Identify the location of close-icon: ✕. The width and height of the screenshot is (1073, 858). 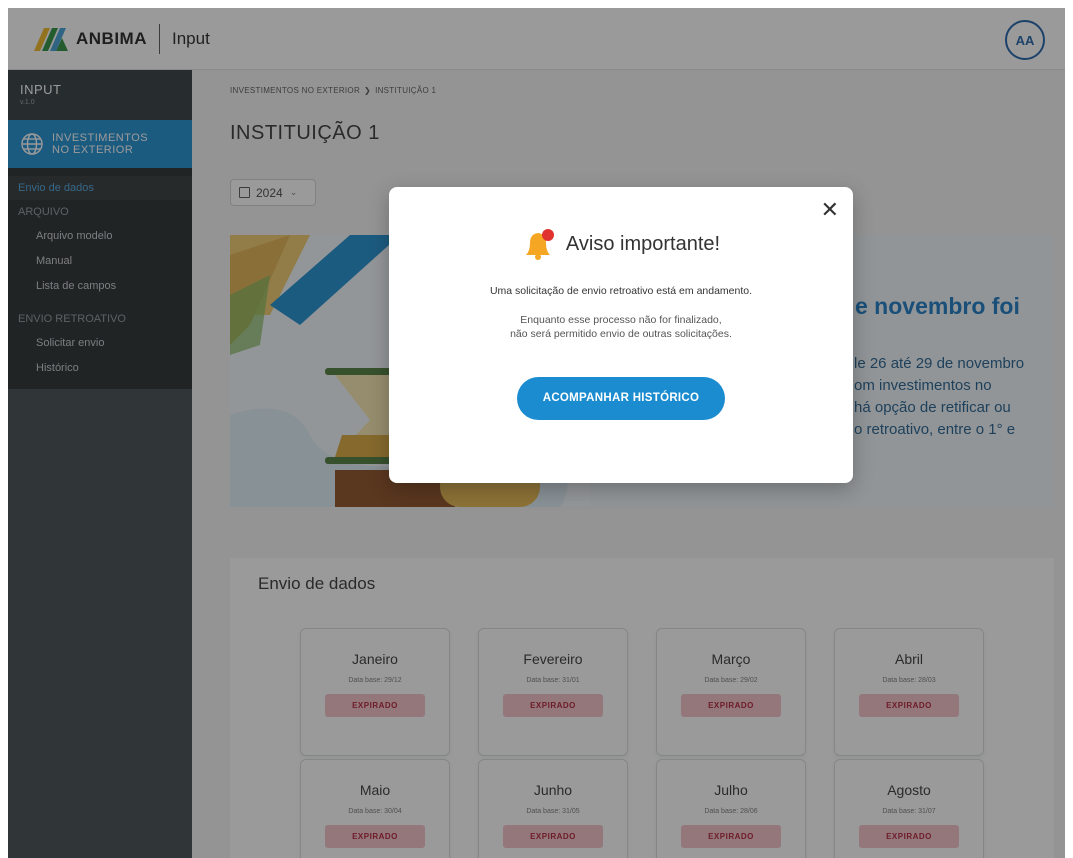
(830, 210).